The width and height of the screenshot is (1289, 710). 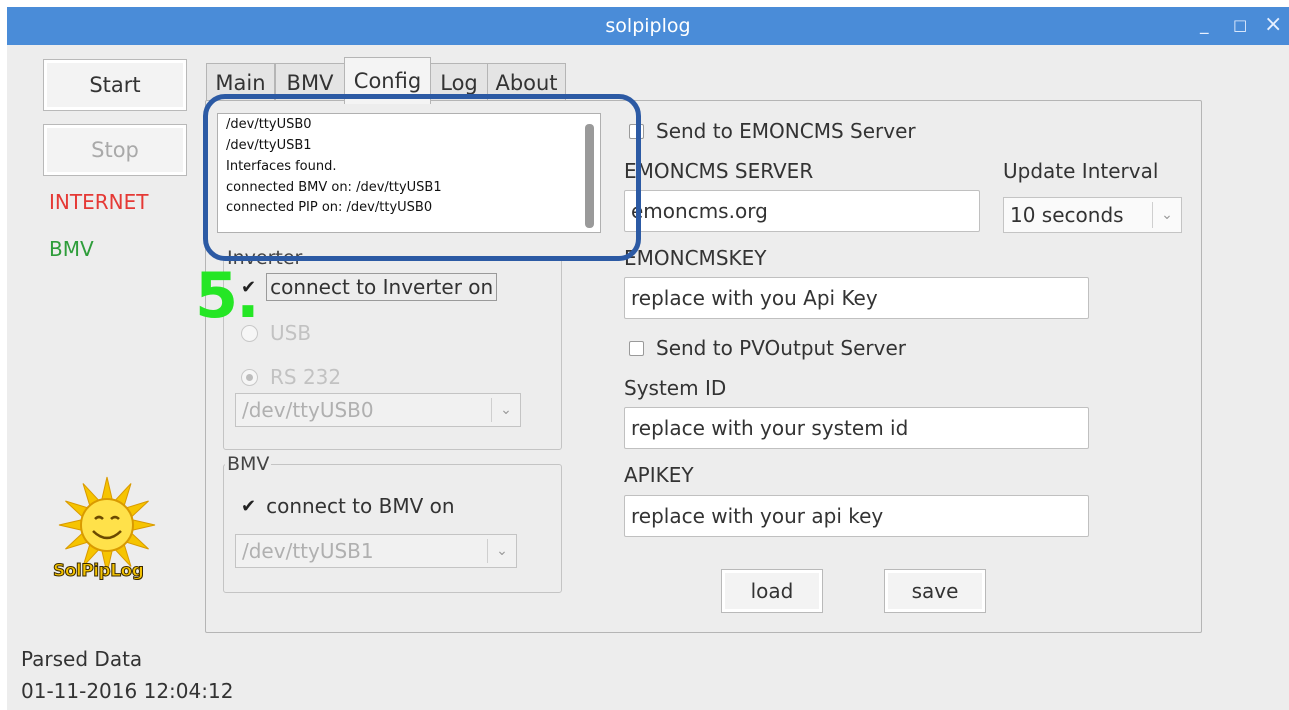 I want to click on inverter-connect-checkbox: ✔ connect to Inverter on, so click(x=369, y=287).